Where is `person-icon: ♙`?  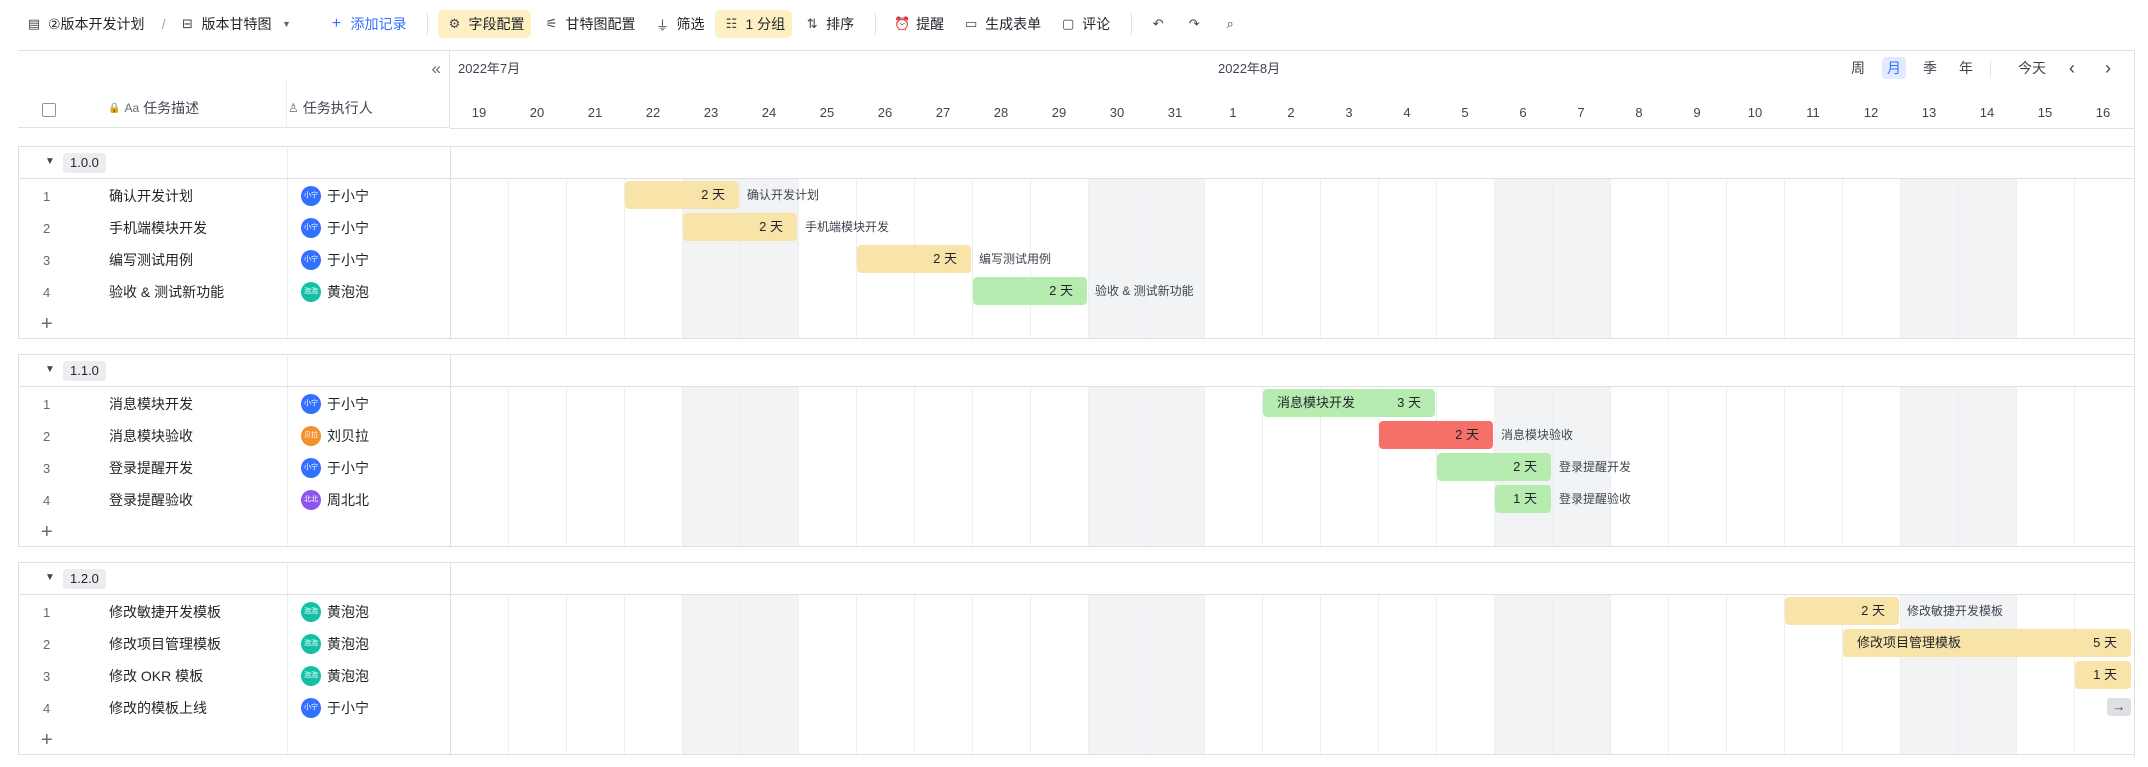 person-icon: ♙ is located at coordinates (293, 108).